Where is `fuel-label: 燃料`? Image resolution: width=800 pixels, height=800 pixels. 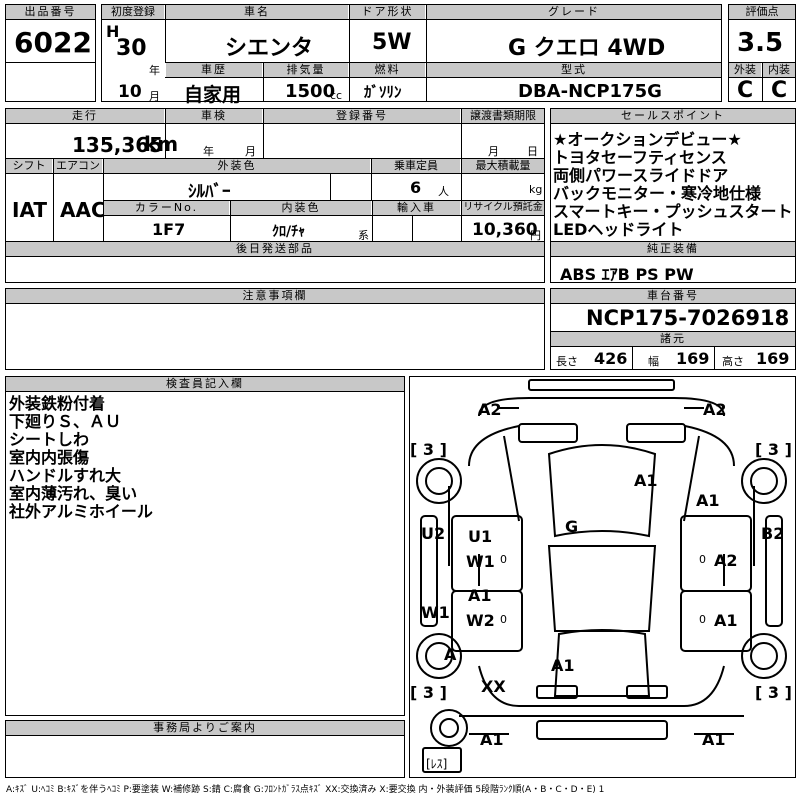 fuel-label: 燃料 is located at coordinates (387, 70).